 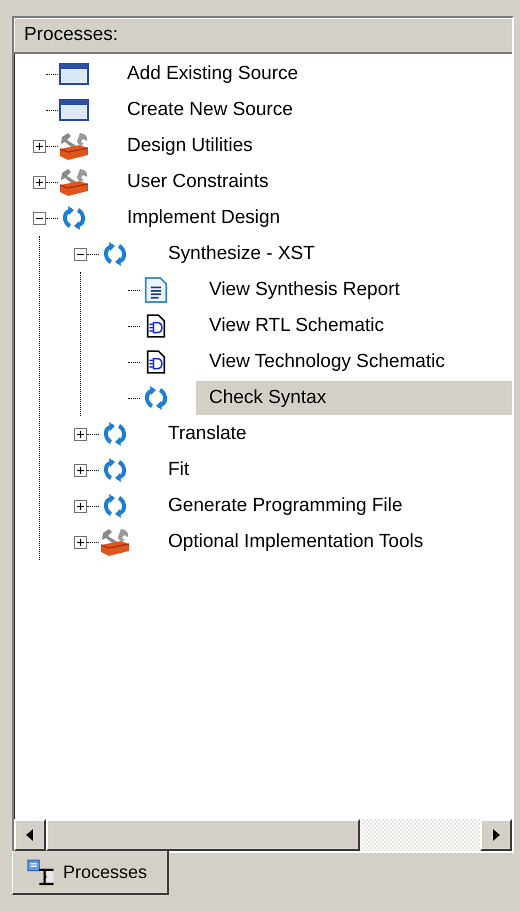 I want to click on panel-tab: Processes, so click(x=91, y=873).